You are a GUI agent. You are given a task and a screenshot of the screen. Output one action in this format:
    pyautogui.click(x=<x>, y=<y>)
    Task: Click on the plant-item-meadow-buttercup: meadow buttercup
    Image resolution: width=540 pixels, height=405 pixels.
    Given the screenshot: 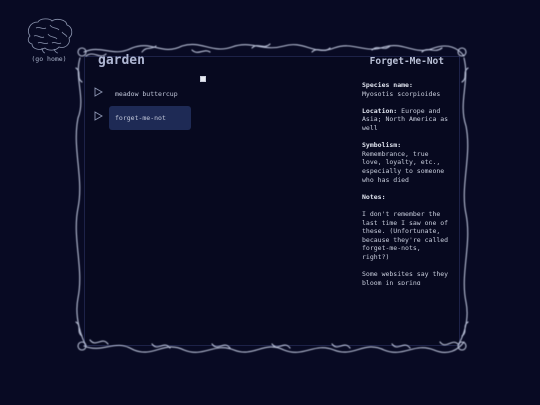 What is the action you would take?
    pyautogui.click(x=142, y=94)
    